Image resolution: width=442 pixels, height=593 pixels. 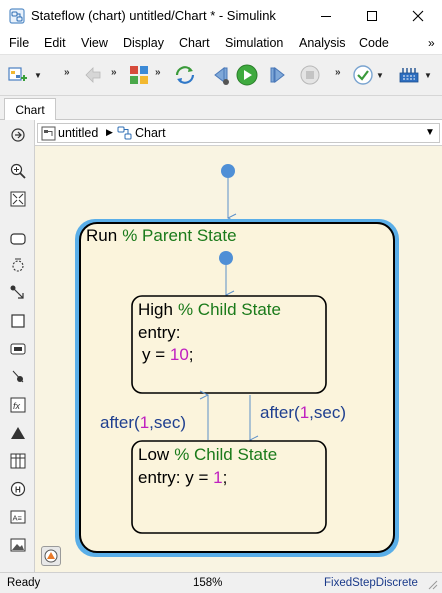 I want to click on low-state-entry: entry: y = 1;, so click(x=182, y=477).